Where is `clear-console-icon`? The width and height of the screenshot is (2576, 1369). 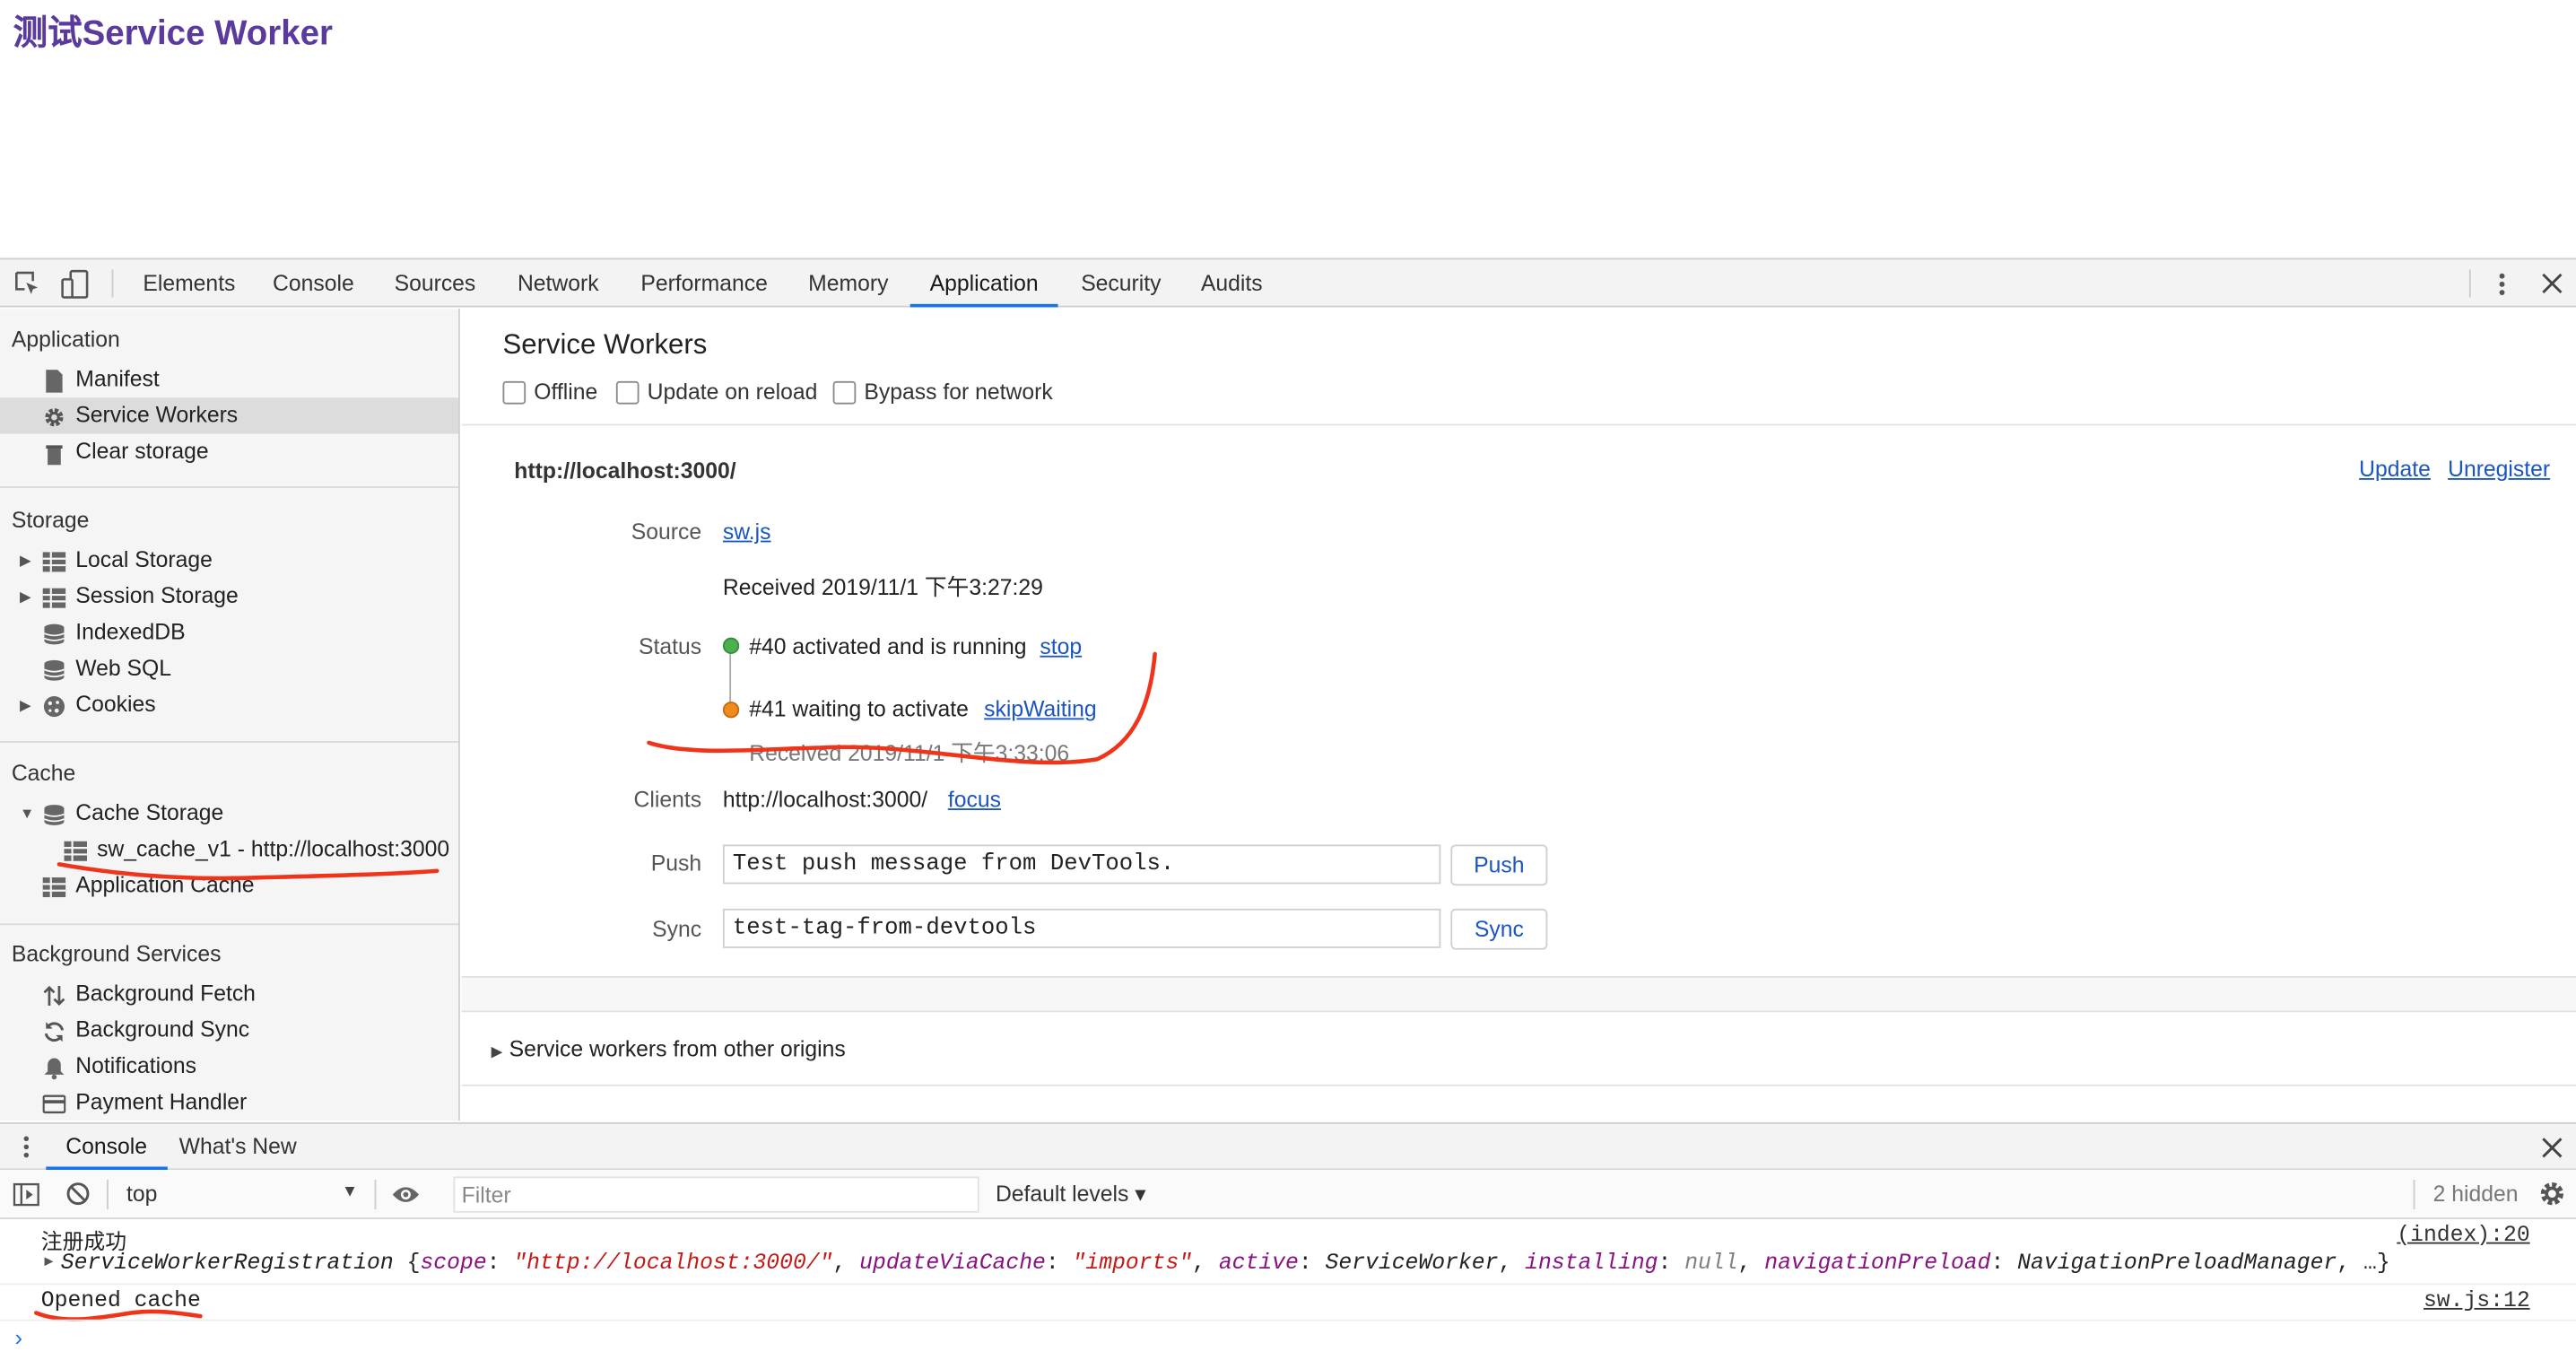 clear-console-icon is located at coordinates (77, 1194).